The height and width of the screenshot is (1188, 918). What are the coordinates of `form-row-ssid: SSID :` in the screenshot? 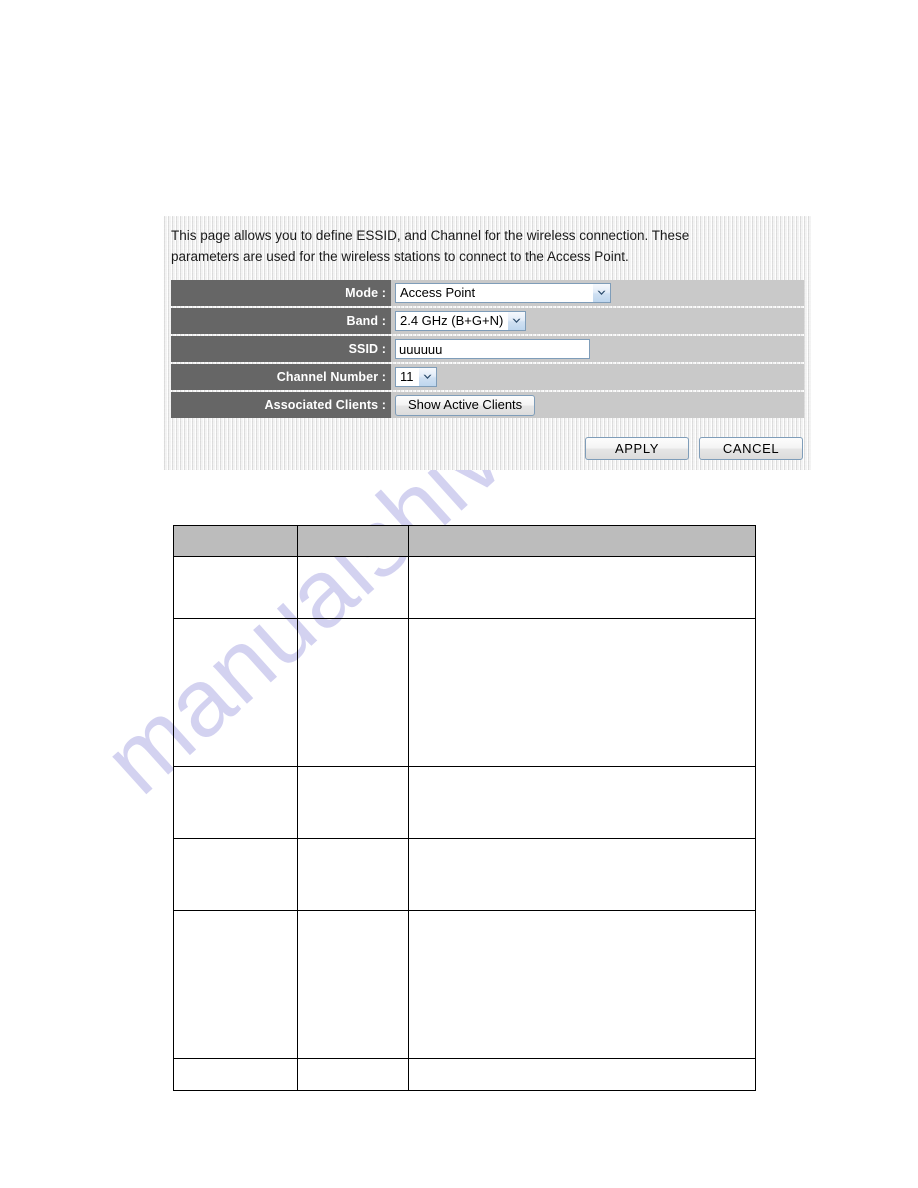 It's located at (487, 349).